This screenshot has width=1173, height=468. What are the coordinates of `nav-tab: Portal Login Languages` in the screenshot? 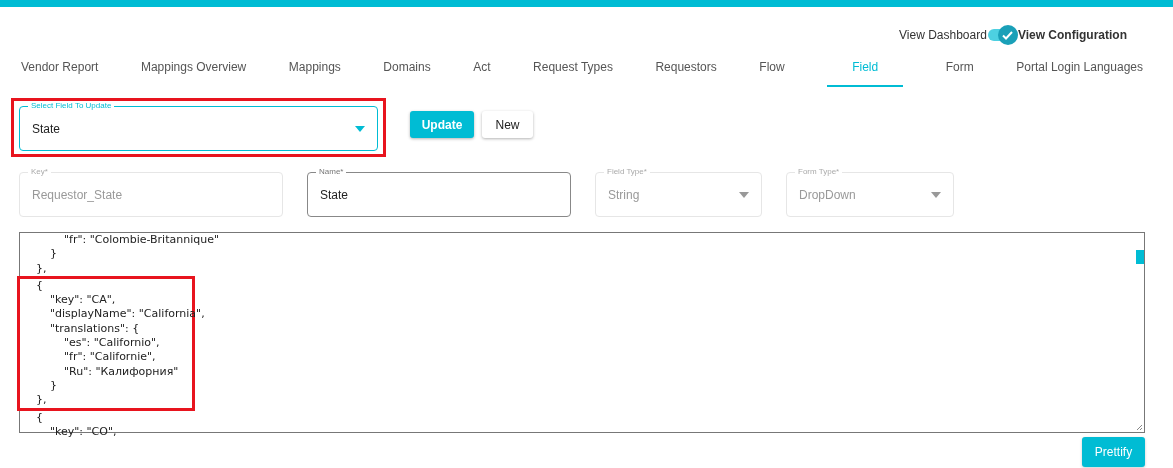 It's located at (1079, 69).